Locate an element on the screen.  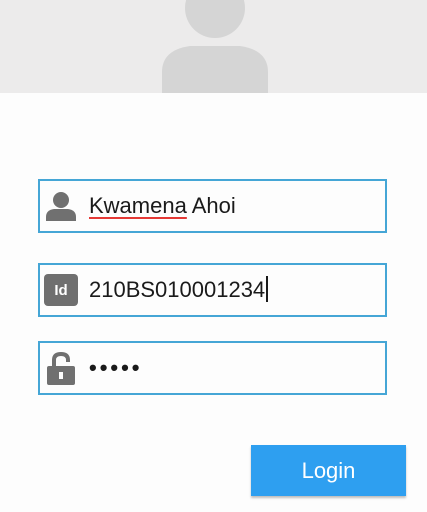
text-cursor is located at coordinates (267, 289).